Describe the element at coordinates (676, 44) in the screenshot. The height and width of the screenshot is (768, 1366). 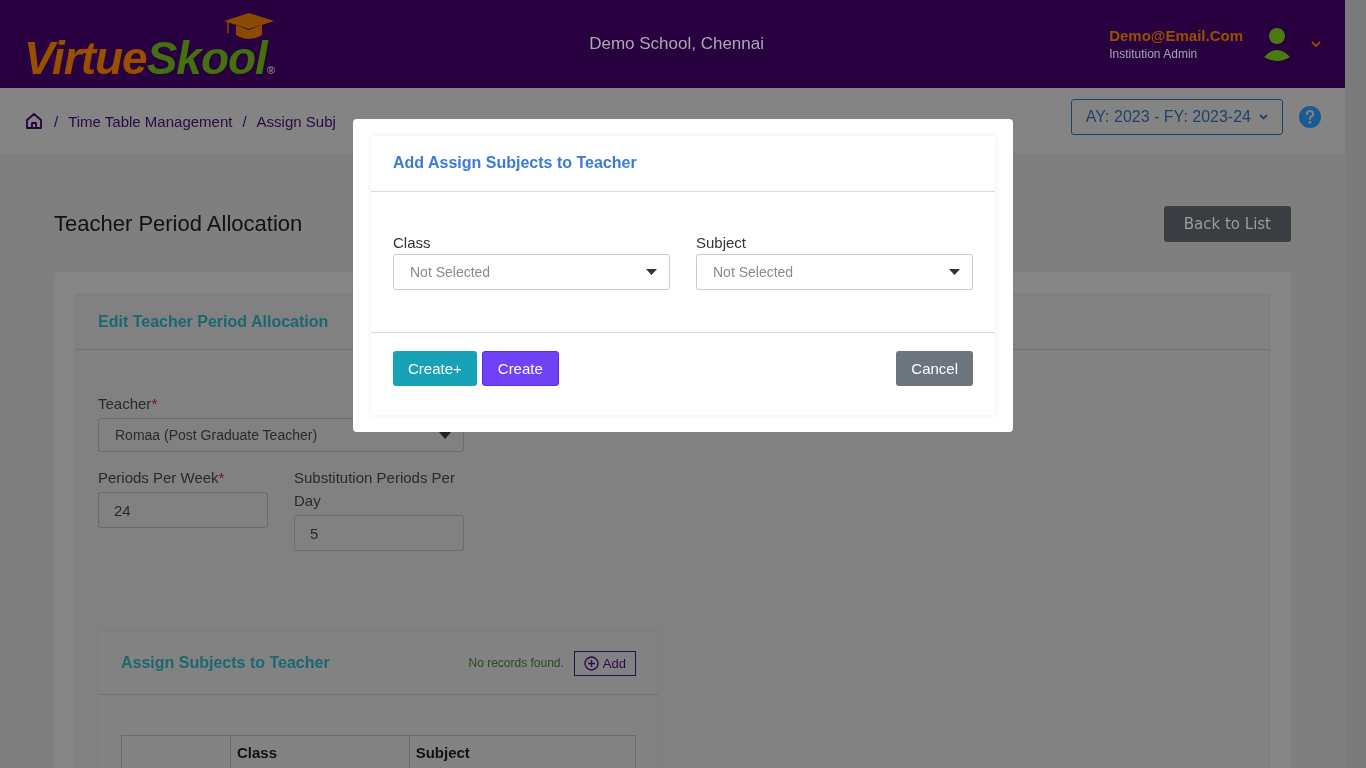
I see `school-name: Demo School, Chennai` at that location.